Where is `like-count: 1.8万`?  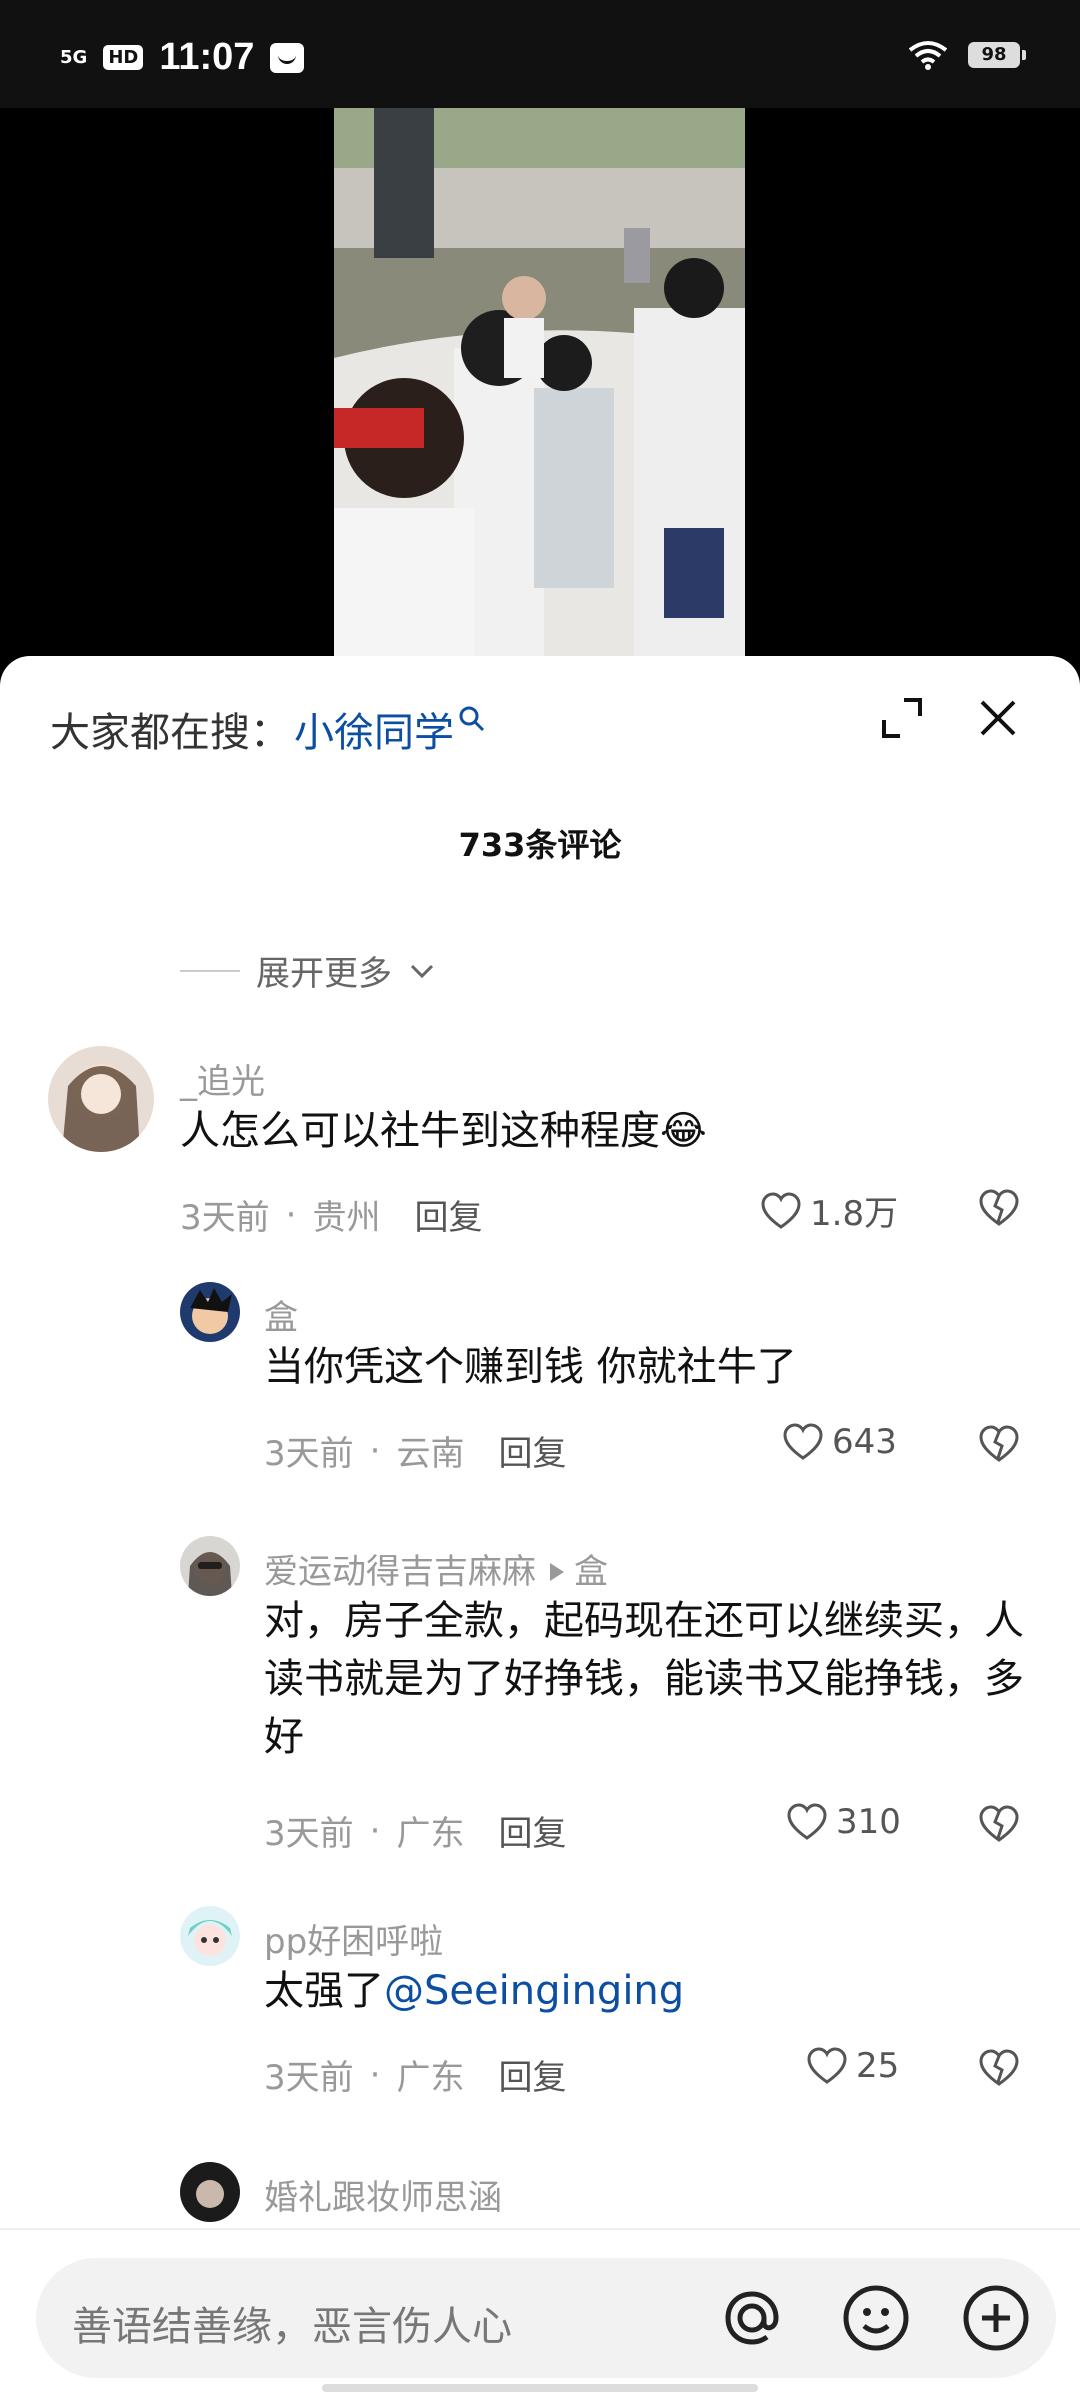 like-count: 1.8万 is located at coordinates (854, 1214).